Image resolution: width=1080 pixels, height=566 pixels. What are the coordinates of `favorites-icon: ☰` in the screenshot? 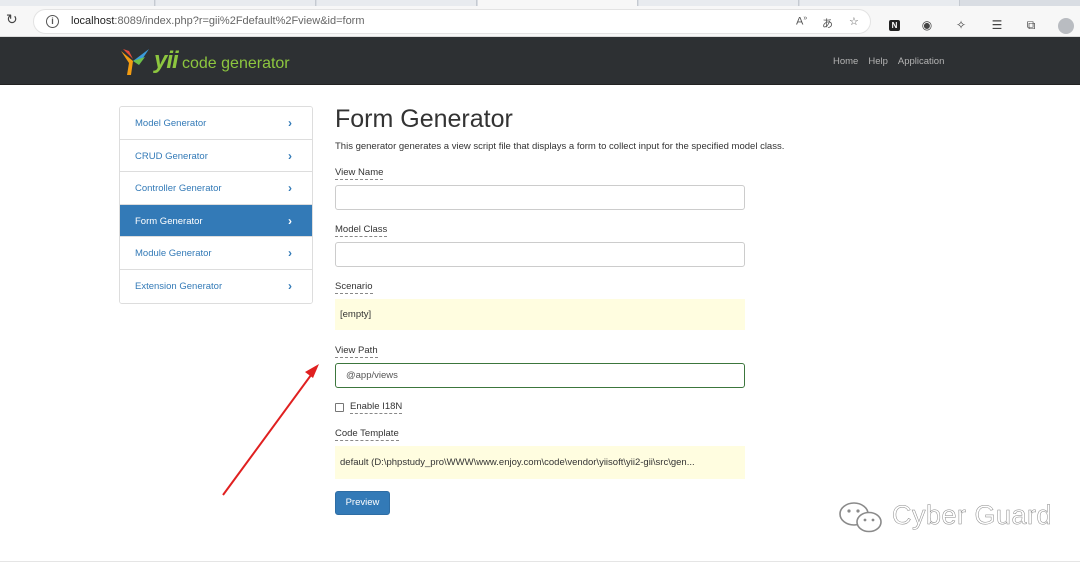 It's located at (997, 25).